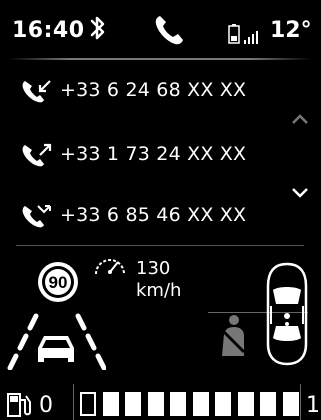 The image size is (321, 420). I want to click on bluetooth-icon, so click(97, 28).